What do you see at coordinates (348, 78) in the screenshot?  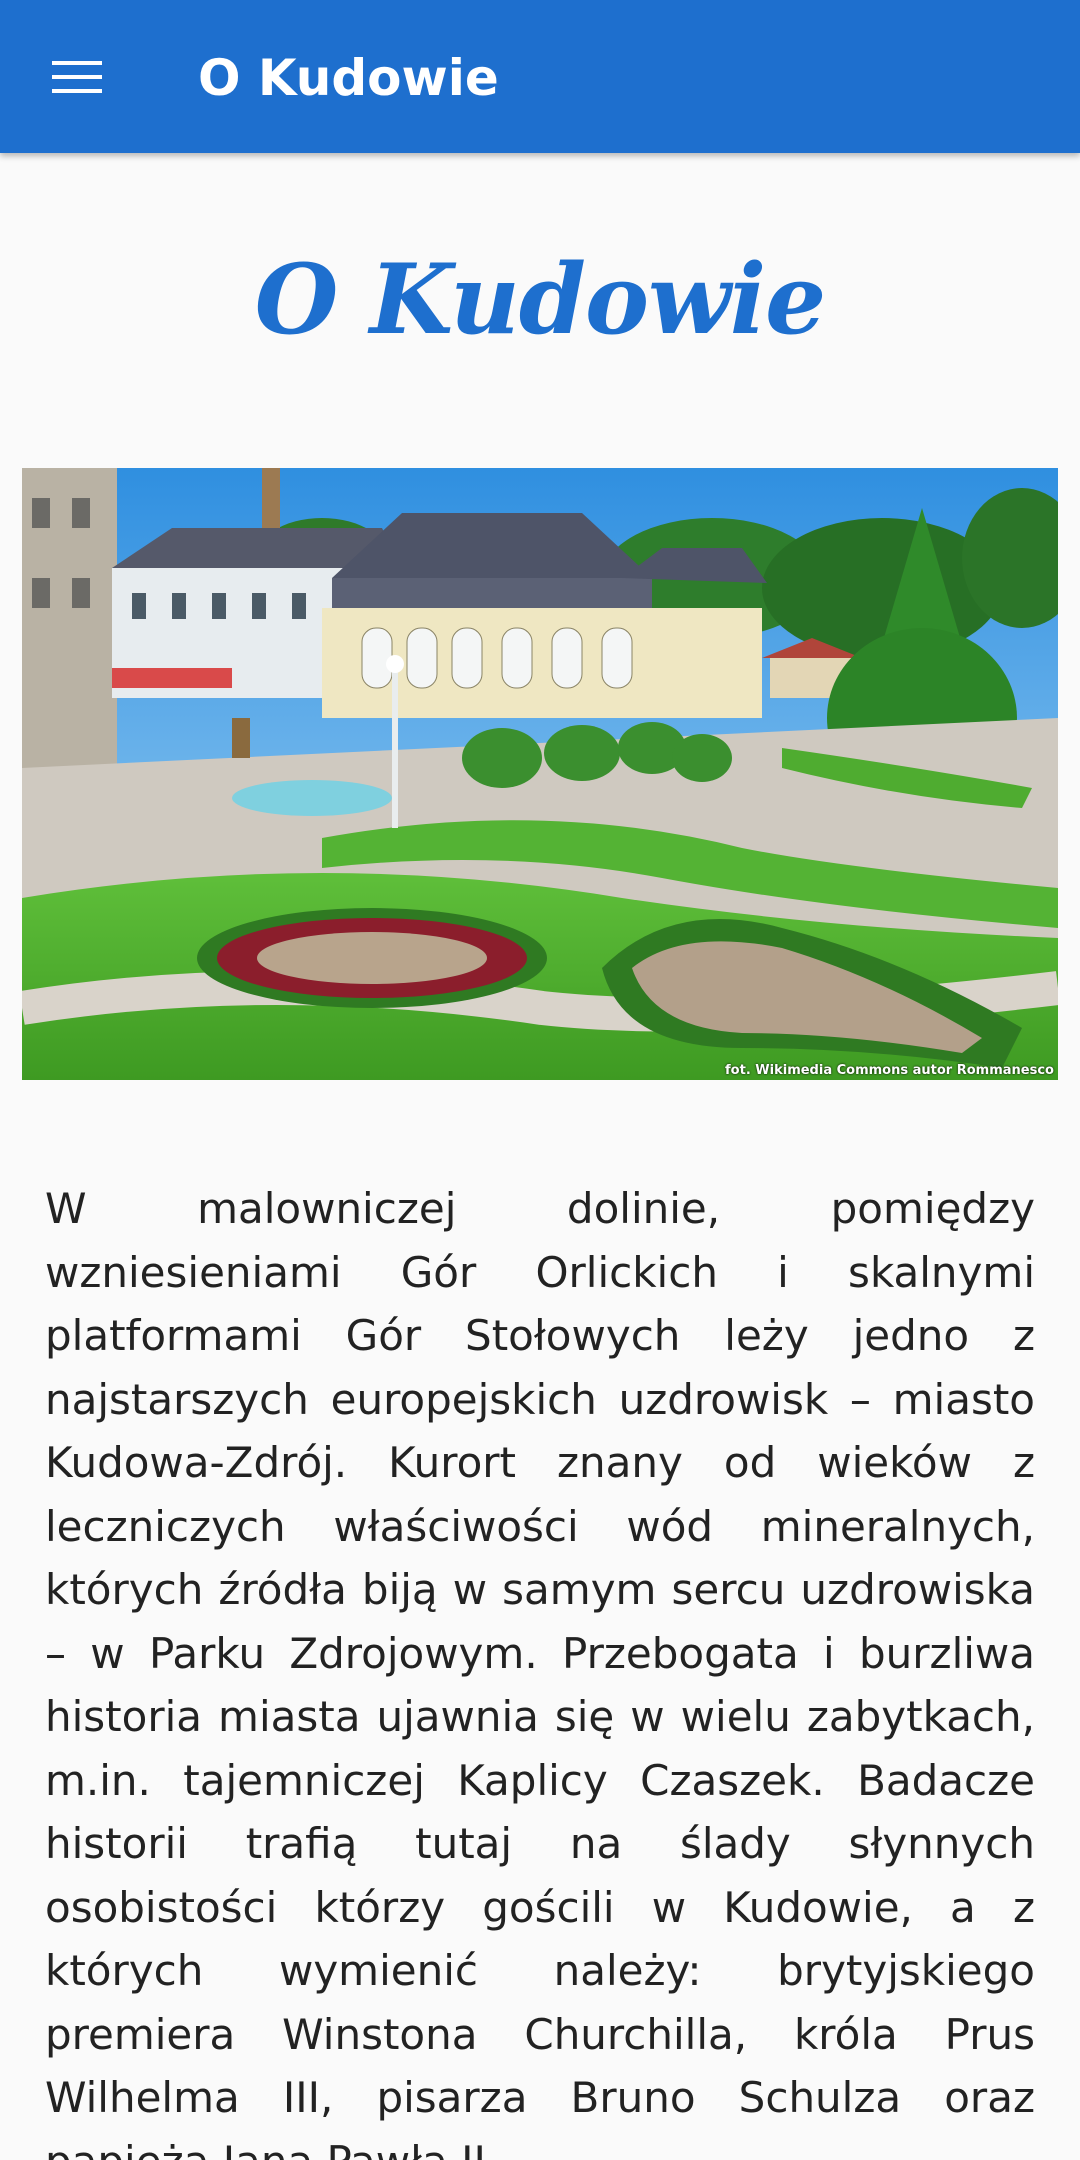 I see `app-bar-title: O Kudowie` at bounding box center [348, 78].